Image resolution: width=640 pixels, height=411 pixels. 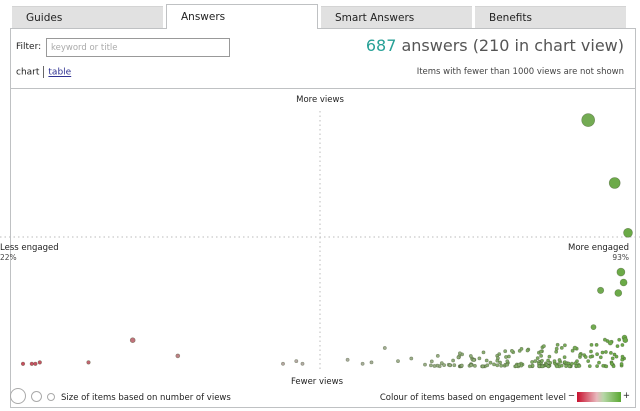 What do you see at coordinates (242, 16) in the screenshot?
I see `tab-answers: Answers` at bounding box center [242, 16].